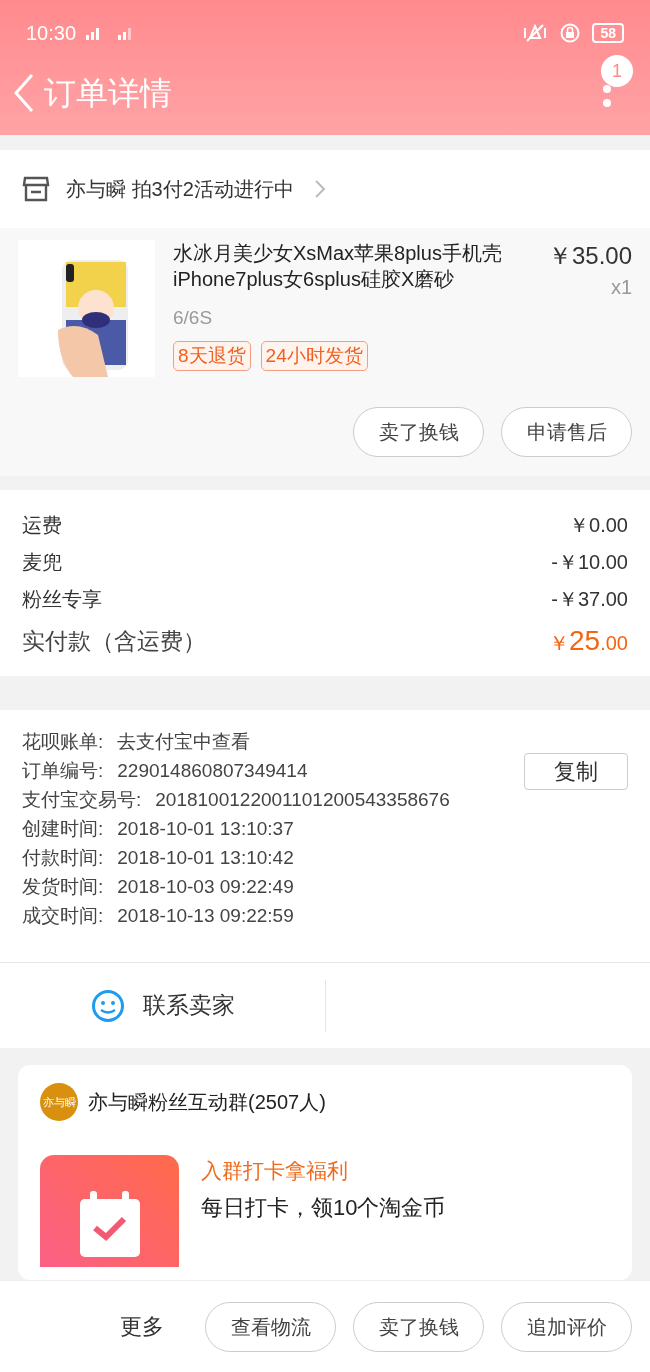 This screenshot has height=1372, width=650. Describe the element at coordinates (205, 916) in the screenshot. I see `info-value: 2018-10-13 09:22:59` at that location.